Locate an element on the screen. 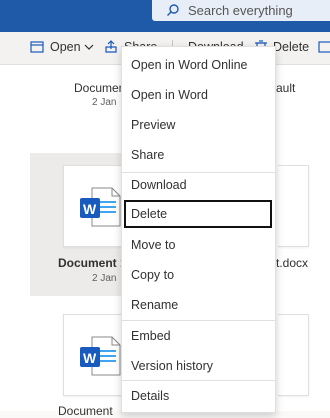 The height and width of the screenshot is (418, 330). search-box: Search everything is located at coordinates (241, 10).